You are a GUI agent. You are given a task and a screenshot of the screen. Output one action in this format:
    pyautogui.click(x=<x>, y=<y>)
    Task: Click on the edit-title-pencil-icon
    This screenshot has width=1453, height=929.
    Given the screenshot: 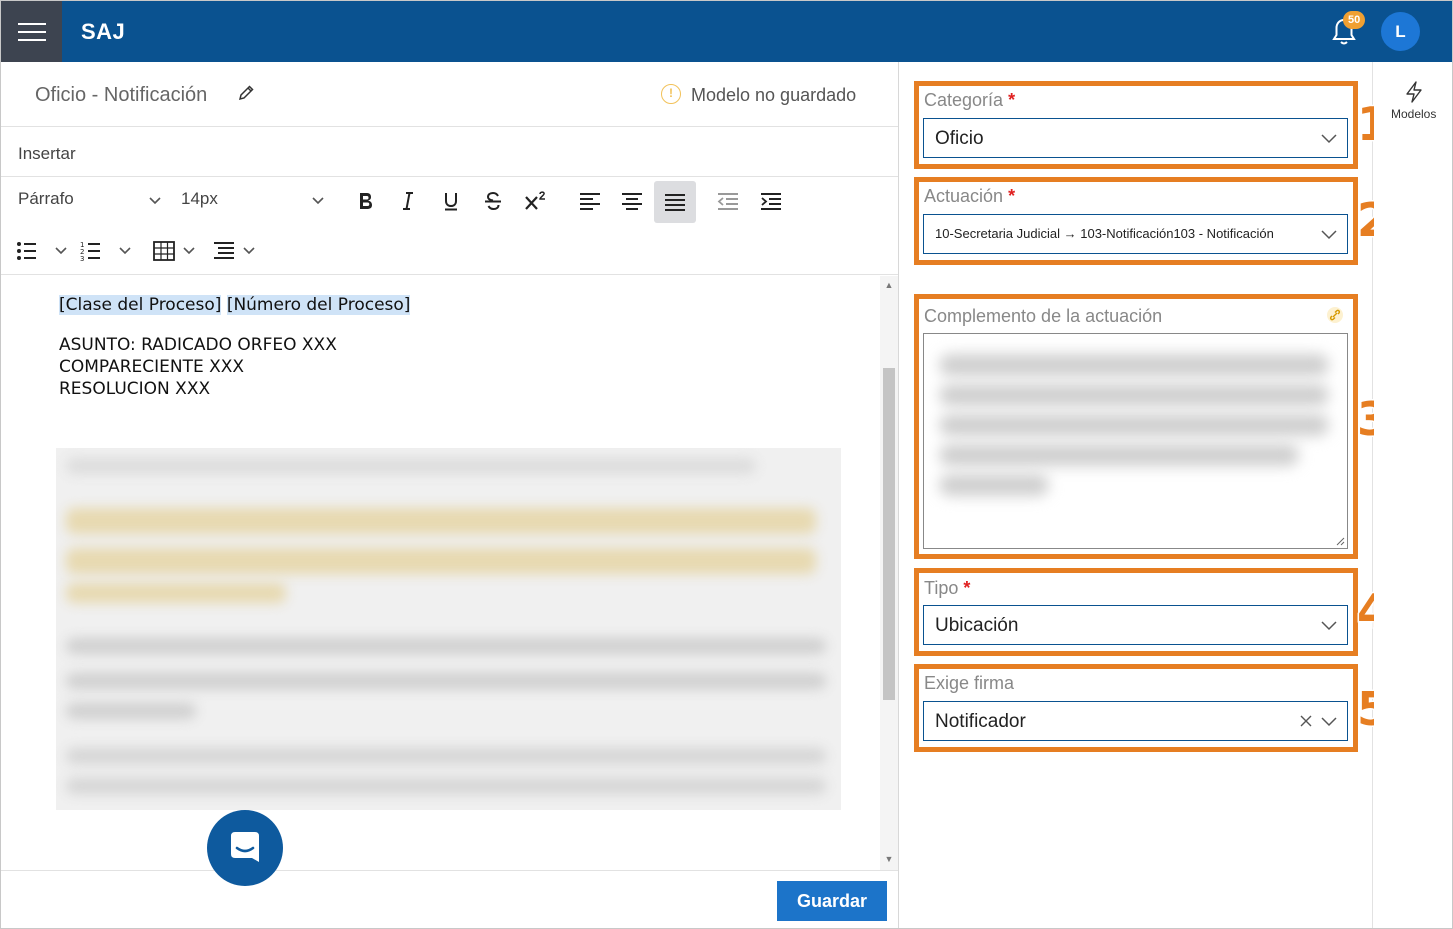 What is the action you would take?
    pyautogui.click(x=246, y=93)
    